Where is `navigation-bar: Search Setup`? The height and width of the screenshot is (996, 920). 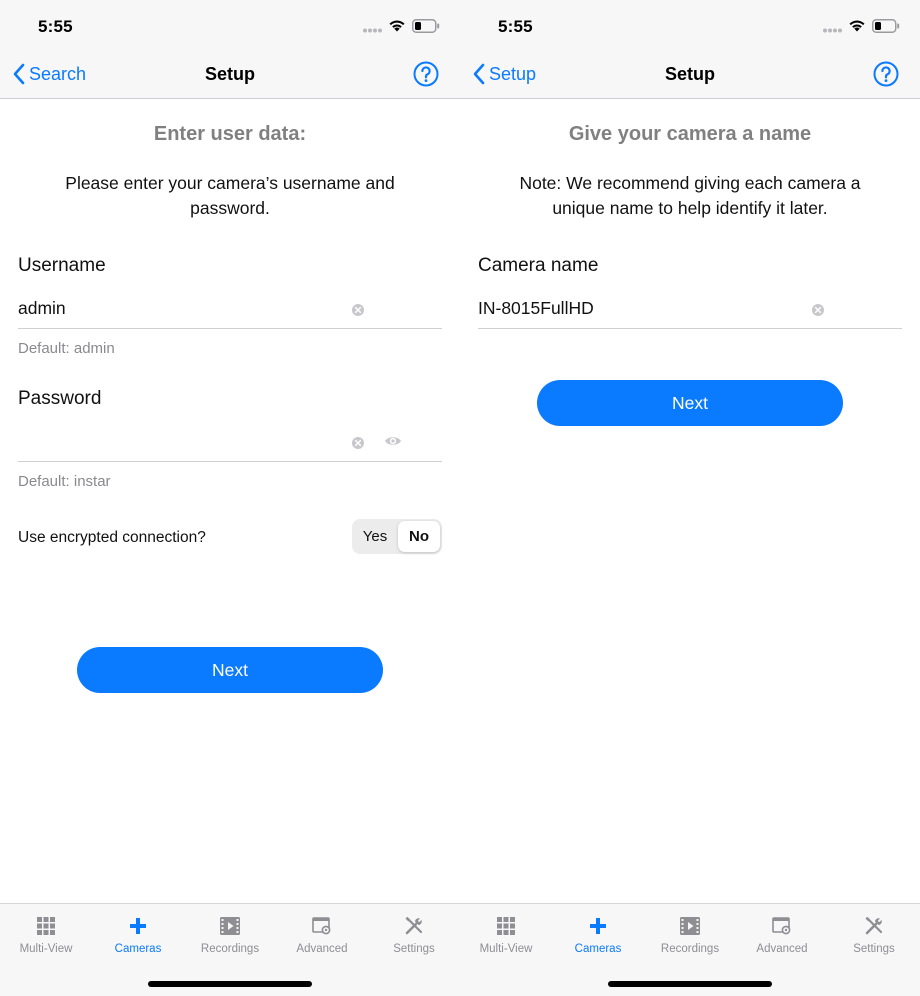
navigation-bar: Search Setup is located at coordinates (230, 74).